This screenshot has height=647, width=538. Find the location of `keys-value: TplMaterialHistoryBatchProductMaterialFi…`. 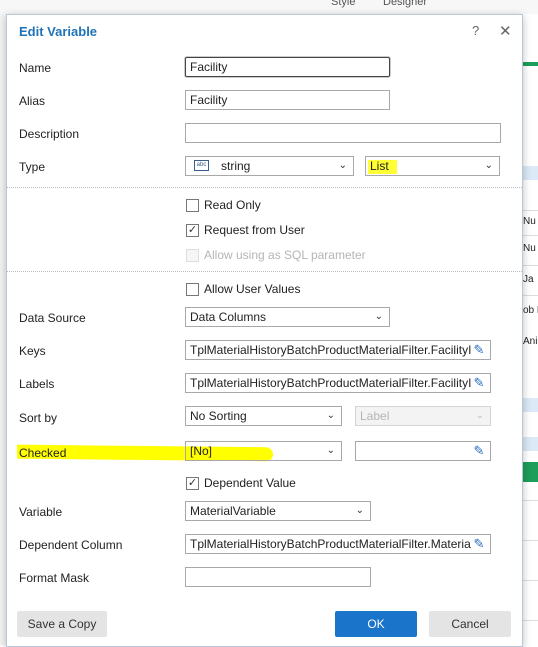

keys-value: TplMaterialHistoryBatchProductMaterialFi… is located at coordinates (331, 350).